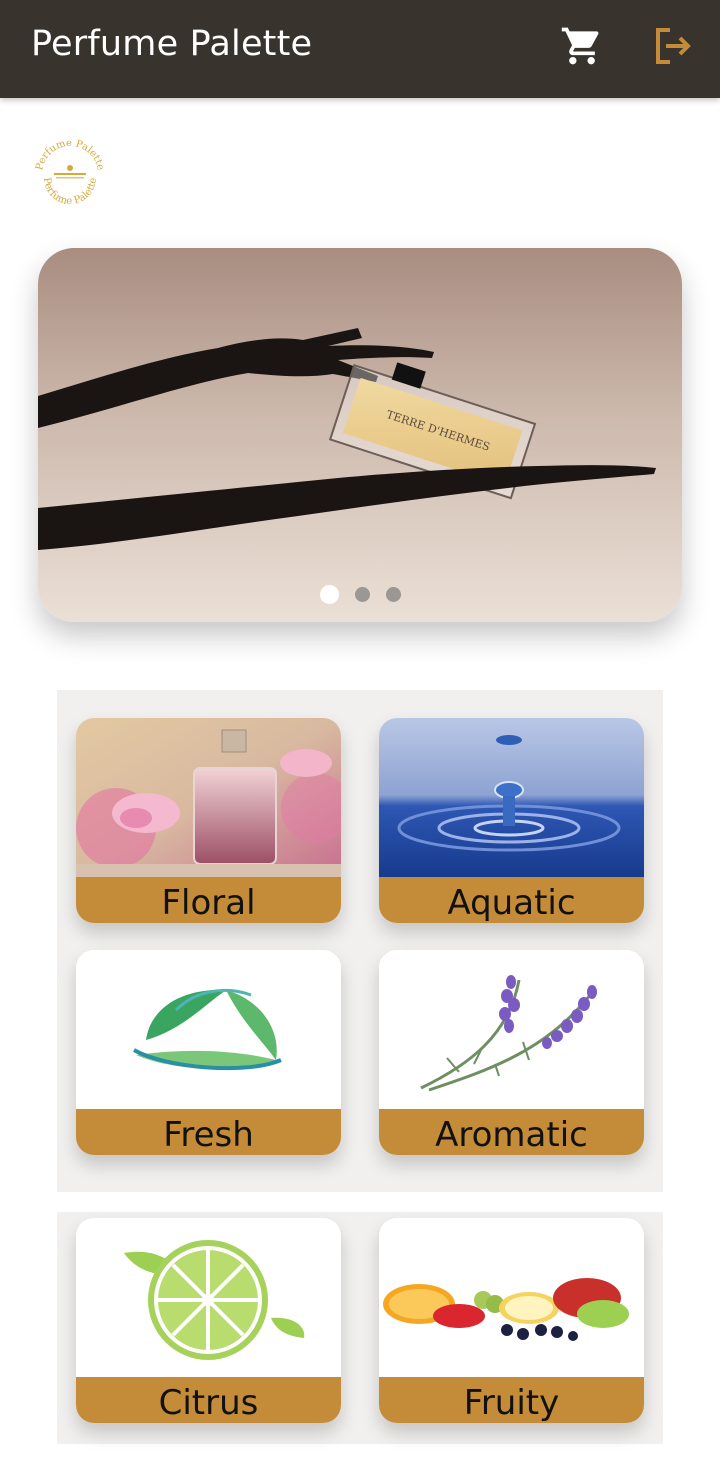 This screenshot has height=1466, width=720. What do you see at coordinates (511, 1400) in the screenshot?
I see `category-label: Fruity` at bounding box center [511, 1400].